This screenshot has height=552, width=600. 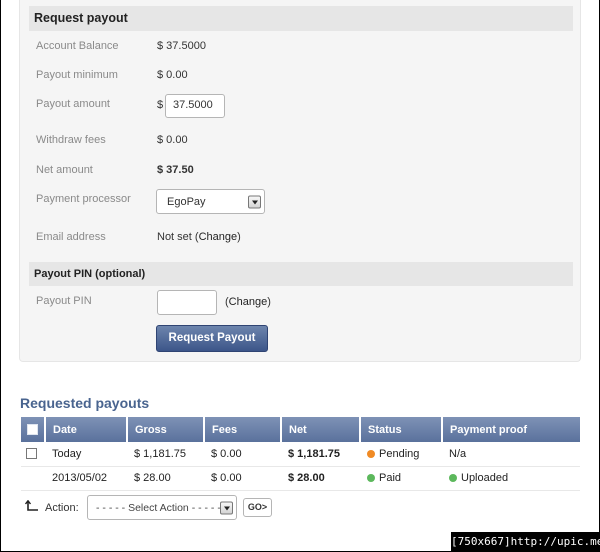 What do you see at coordinates (175, 170) in the screenshot?
I see `net-amount-value: $ 37.50` at bounding box center [175, 170].